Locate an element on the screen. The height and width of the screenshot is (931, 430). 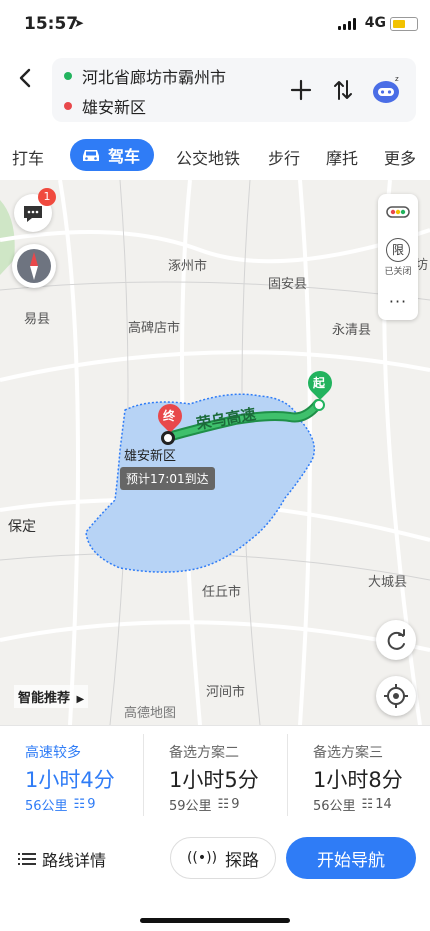
play-icon: ▶ is located at coordinates (80, 699).